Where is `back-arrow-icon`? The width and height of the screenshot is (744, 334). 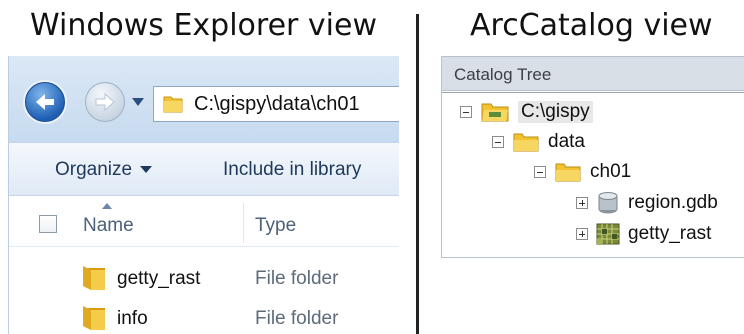 back-arrow-icon is located at coordinates (45, 102).